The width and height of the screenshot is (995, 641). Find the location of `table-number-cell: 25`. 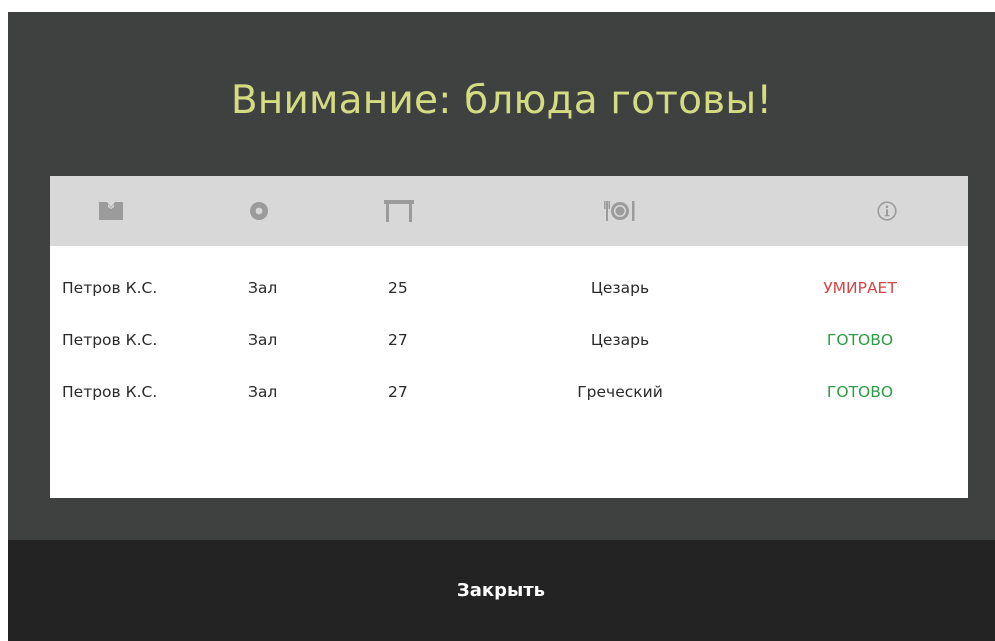

table-number-cell: 25 is located at coordinates (398, 288).